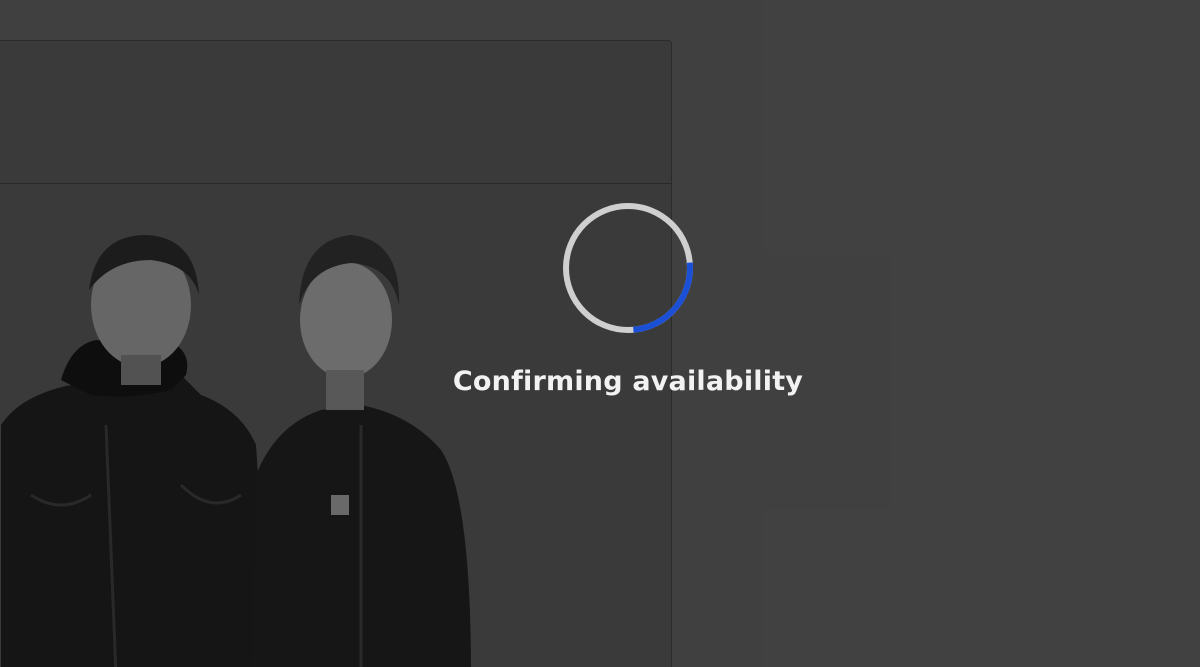 The height and width of the screenshot is (667, 1200). What do you see at coordinates (628, 381) in the screenshot?
I see `loading-message: Confirming availability` at bounding box center [628, 381].